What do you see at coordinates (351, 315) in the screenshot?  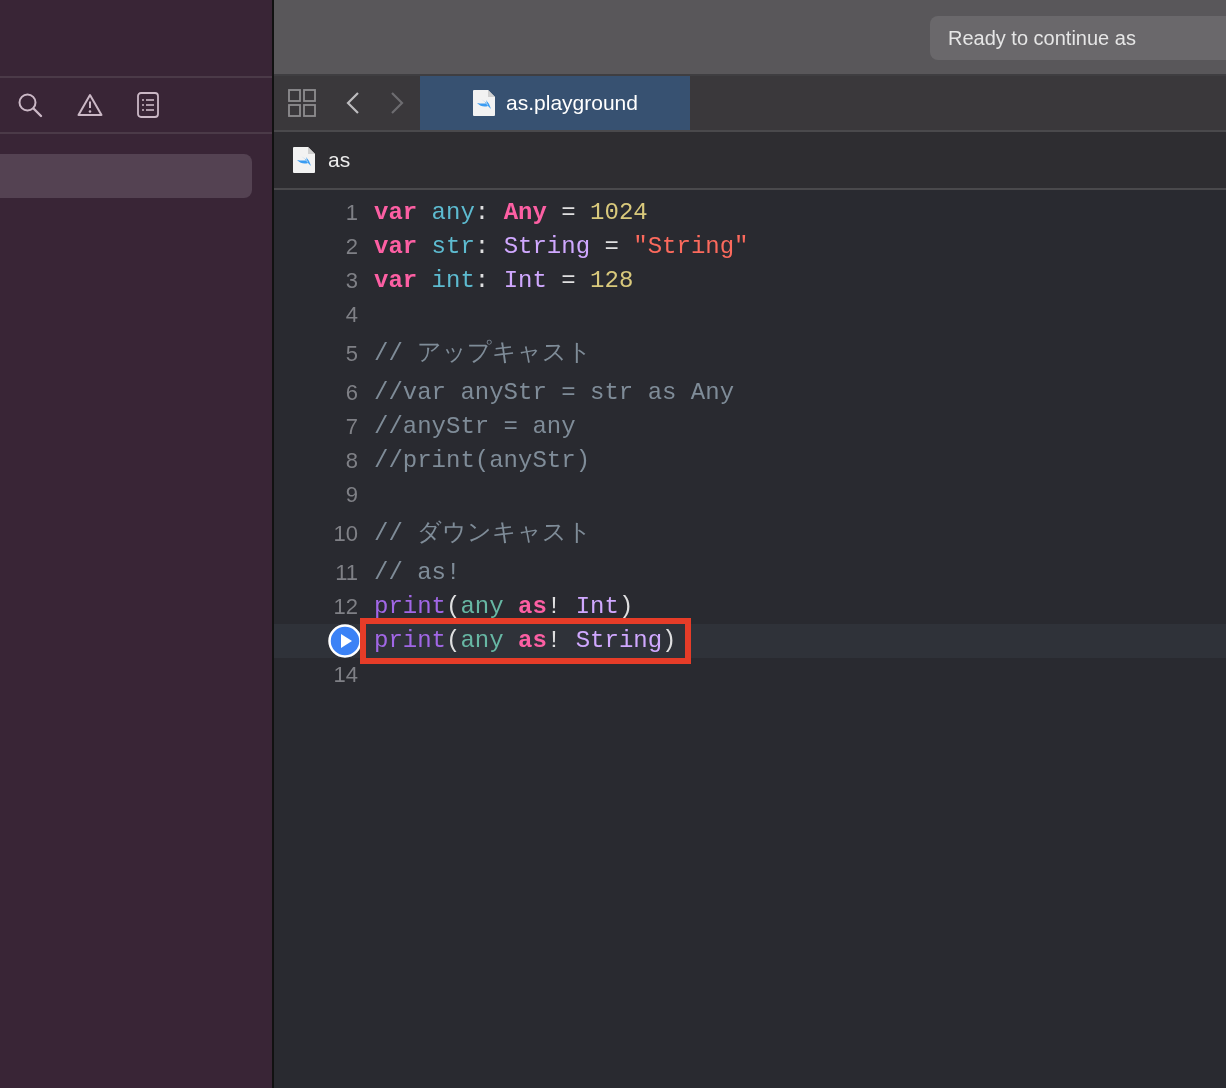 I see `line-number: 4` at bounding box center [351, 315].